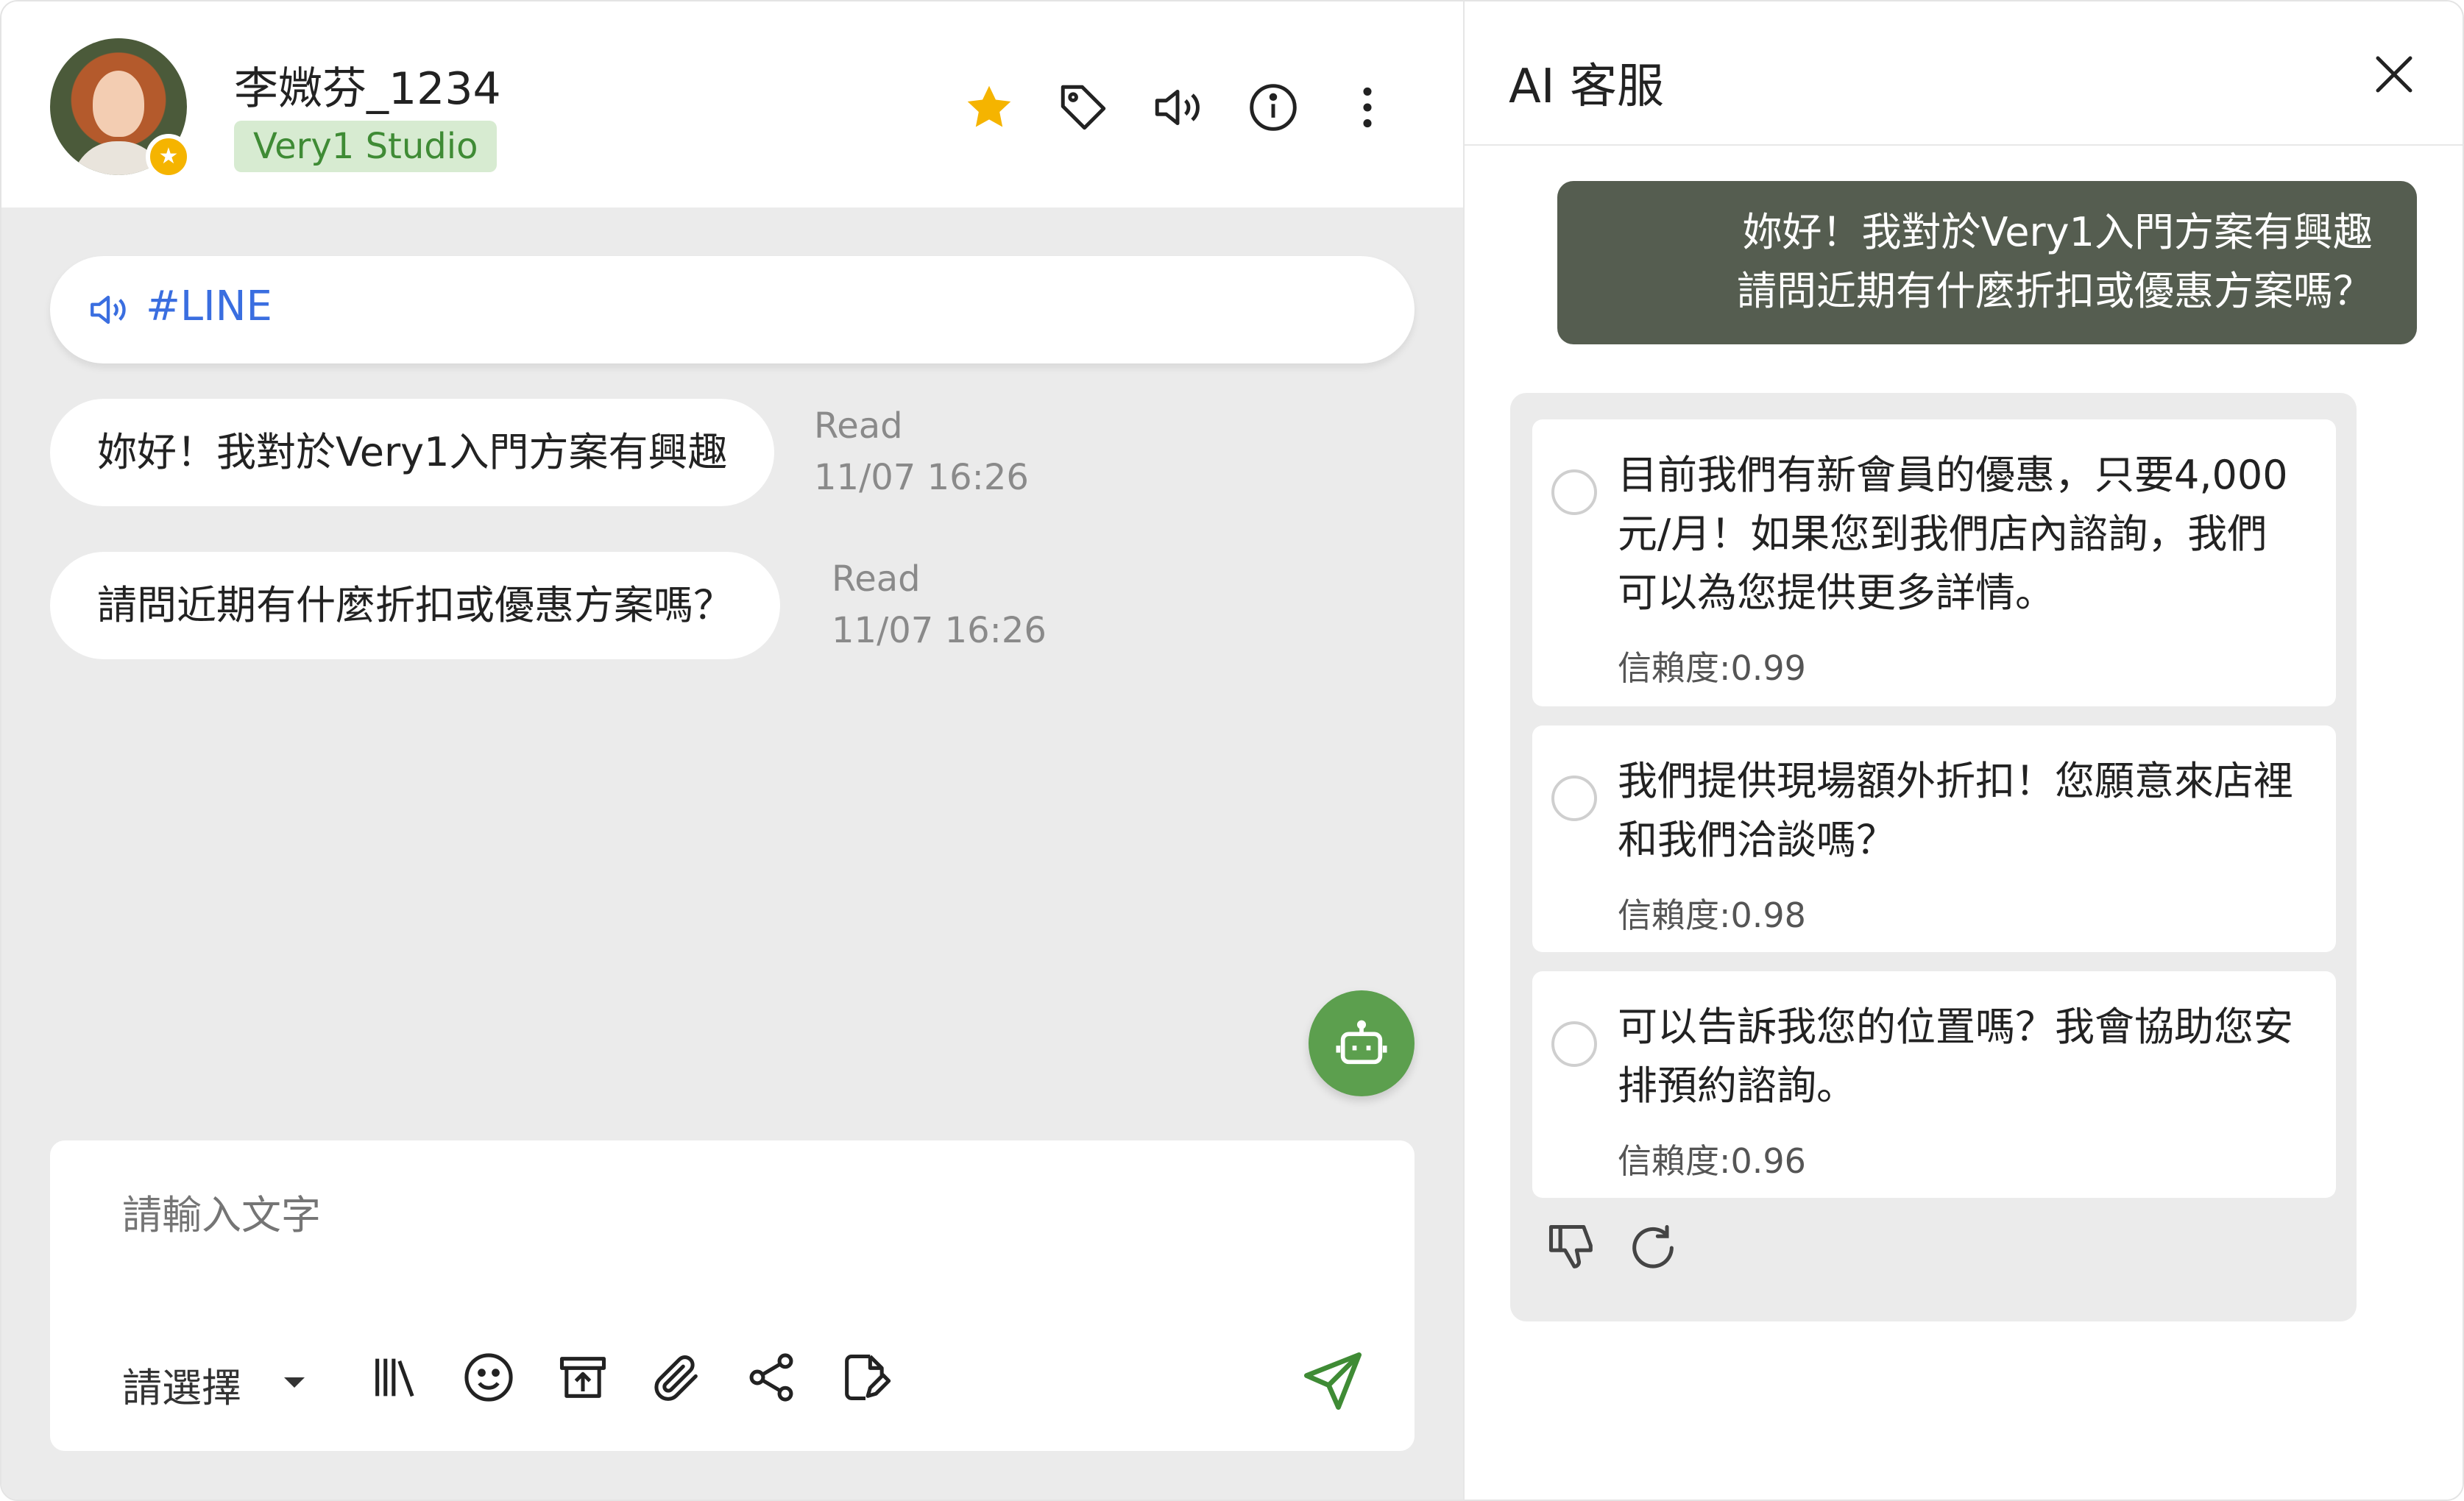 This screenshot has height=1501, width=2464. I want to click on channel-label: #LINE, so click(209, 306).